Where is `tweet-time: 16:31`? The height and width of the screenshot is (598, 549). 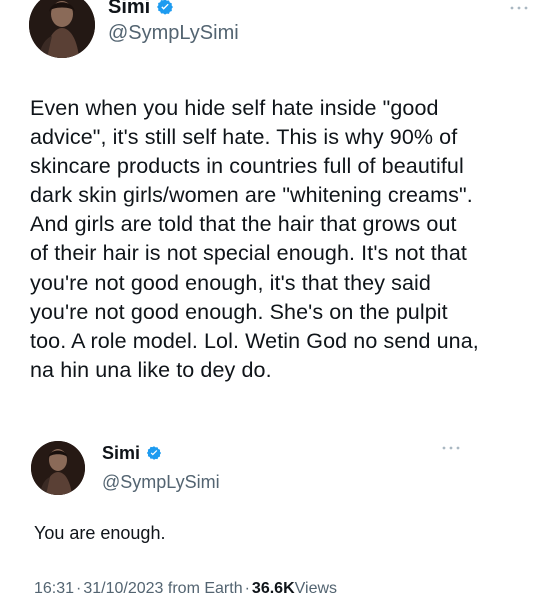
tweet-time: 16:31 is located at coordinates (54, 589).